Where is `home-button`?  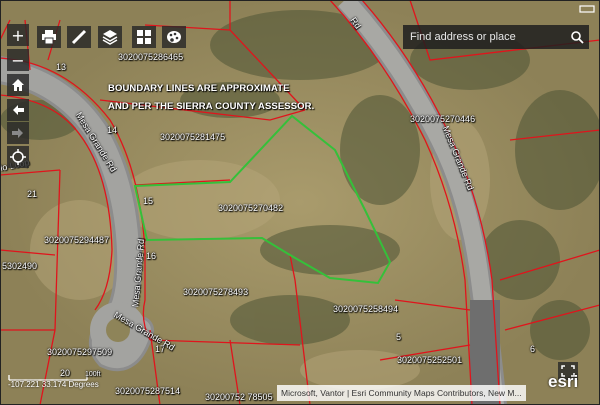 home-button is located at coordinates (18, 85).